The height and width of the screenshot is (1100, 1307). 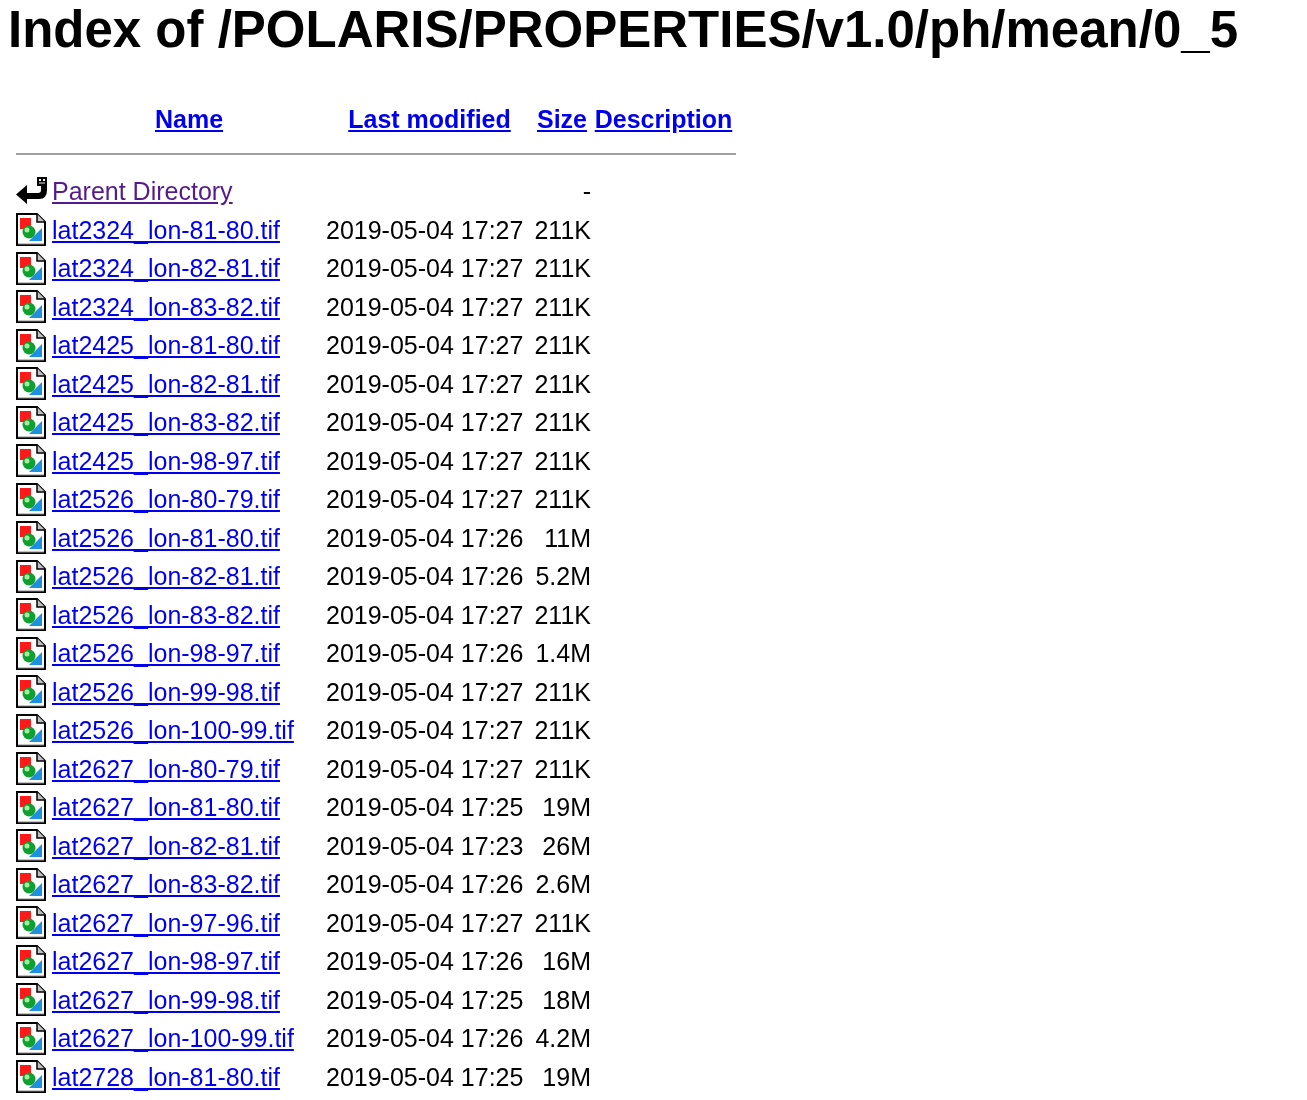 I want to click on file-link: lat2526_lon-98-97.tif, so click(x=166, y=653).